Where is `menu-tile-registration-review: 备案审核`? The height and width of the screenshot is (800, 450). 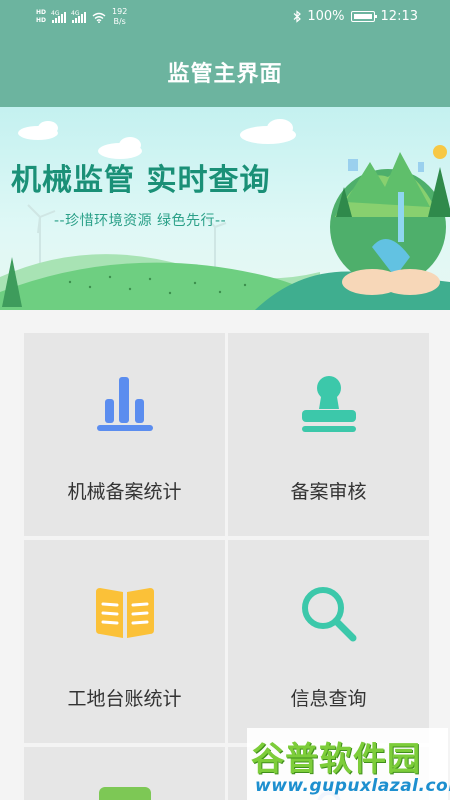 menu-tile-registration-review: 备案审核 is located at coordinates (328, 434).